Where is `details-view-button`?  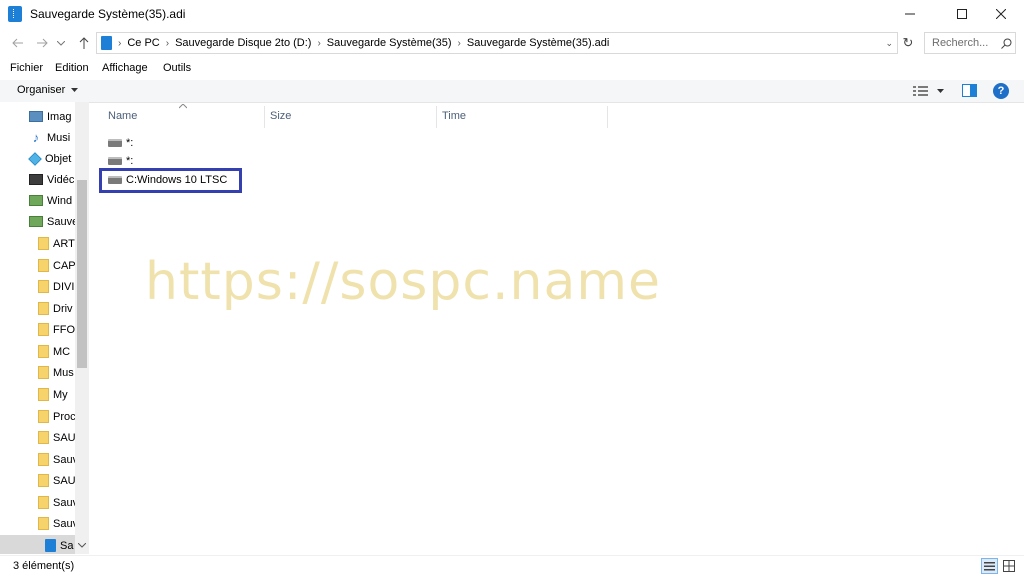
details-view-button is located at coordinates (989, 566).